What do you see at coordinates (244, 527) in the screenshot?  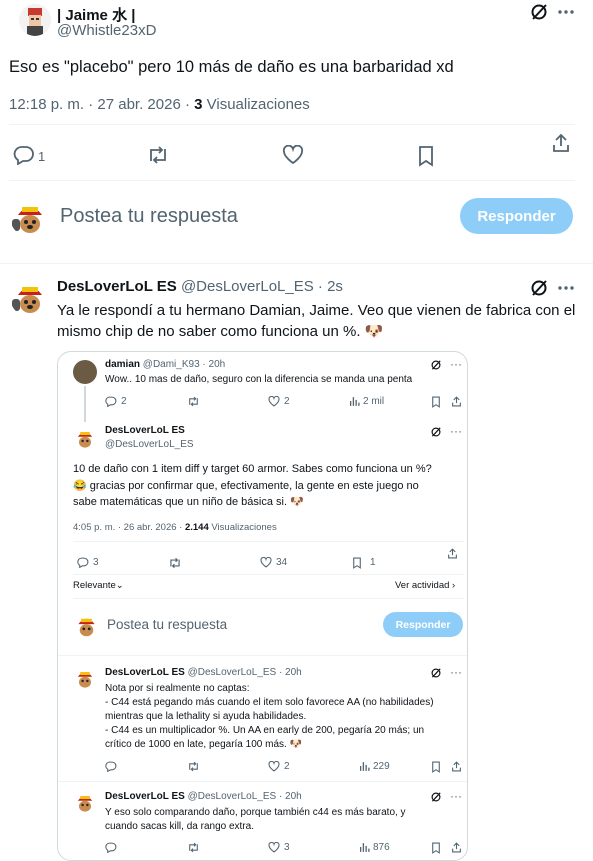 I see `embed-views-label: Visualizaciones` at bounding box center [244, 527].